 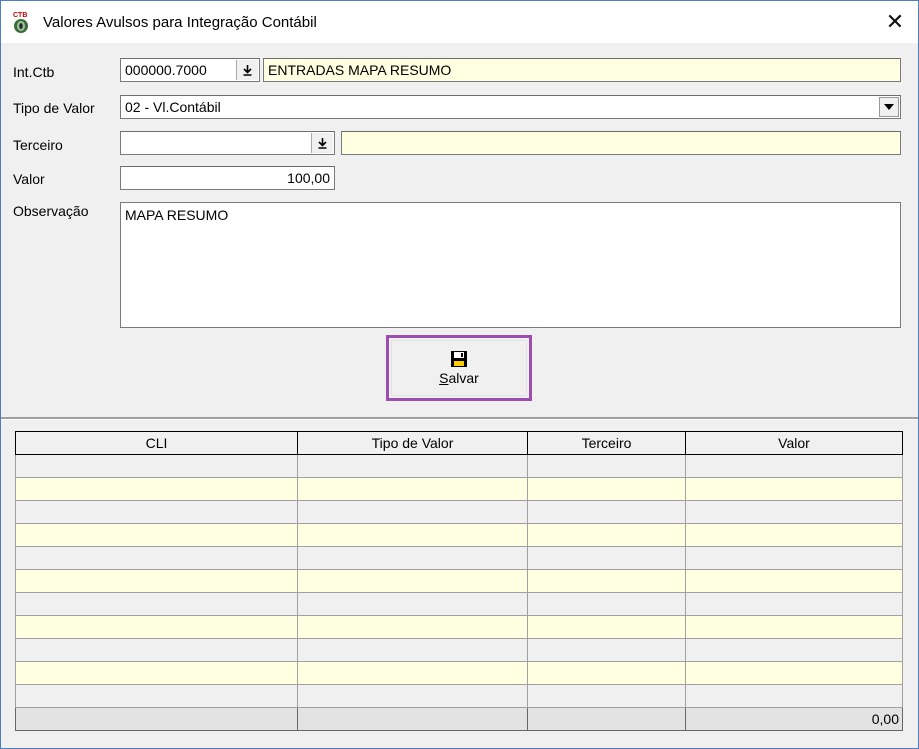 I want to click on observacao-label: Observação, so click(x=51, y=211).